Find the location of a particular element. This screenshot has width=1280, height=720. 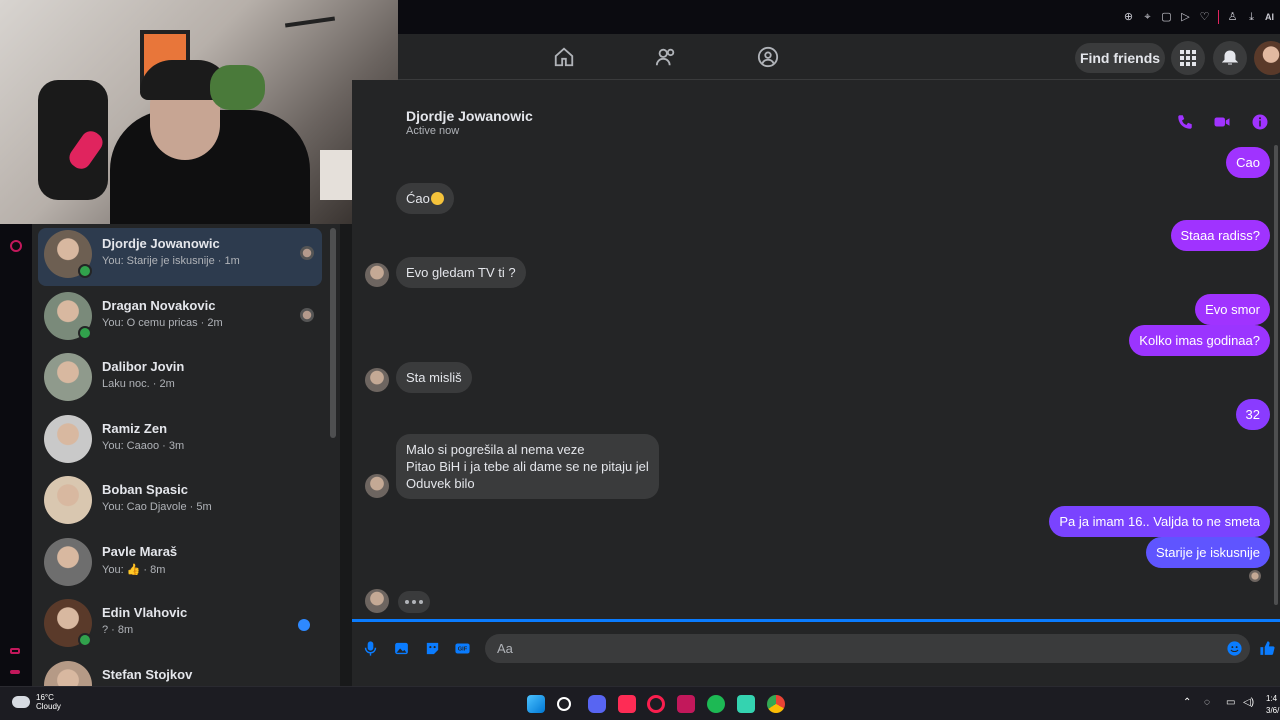

chat-list-item: Dalibor Jovin Laku noc. · 2m is located at coordinates (180, 380).